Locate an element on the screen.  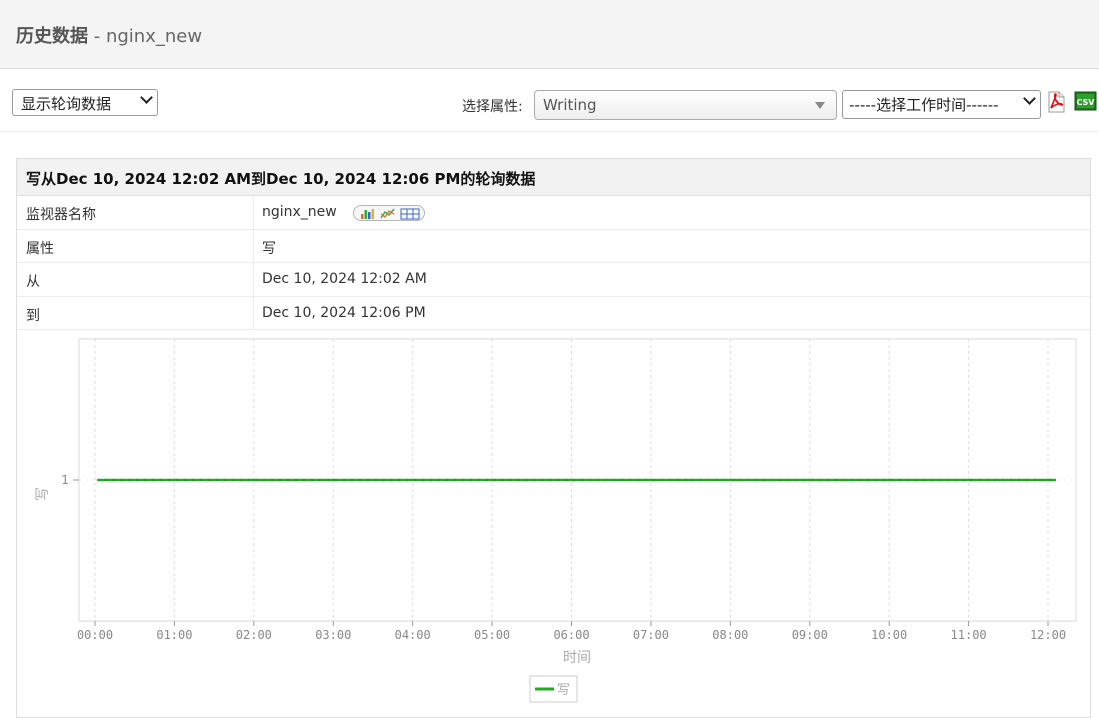
x-tick-label: 04:00 is located at coordinates (413, 635).